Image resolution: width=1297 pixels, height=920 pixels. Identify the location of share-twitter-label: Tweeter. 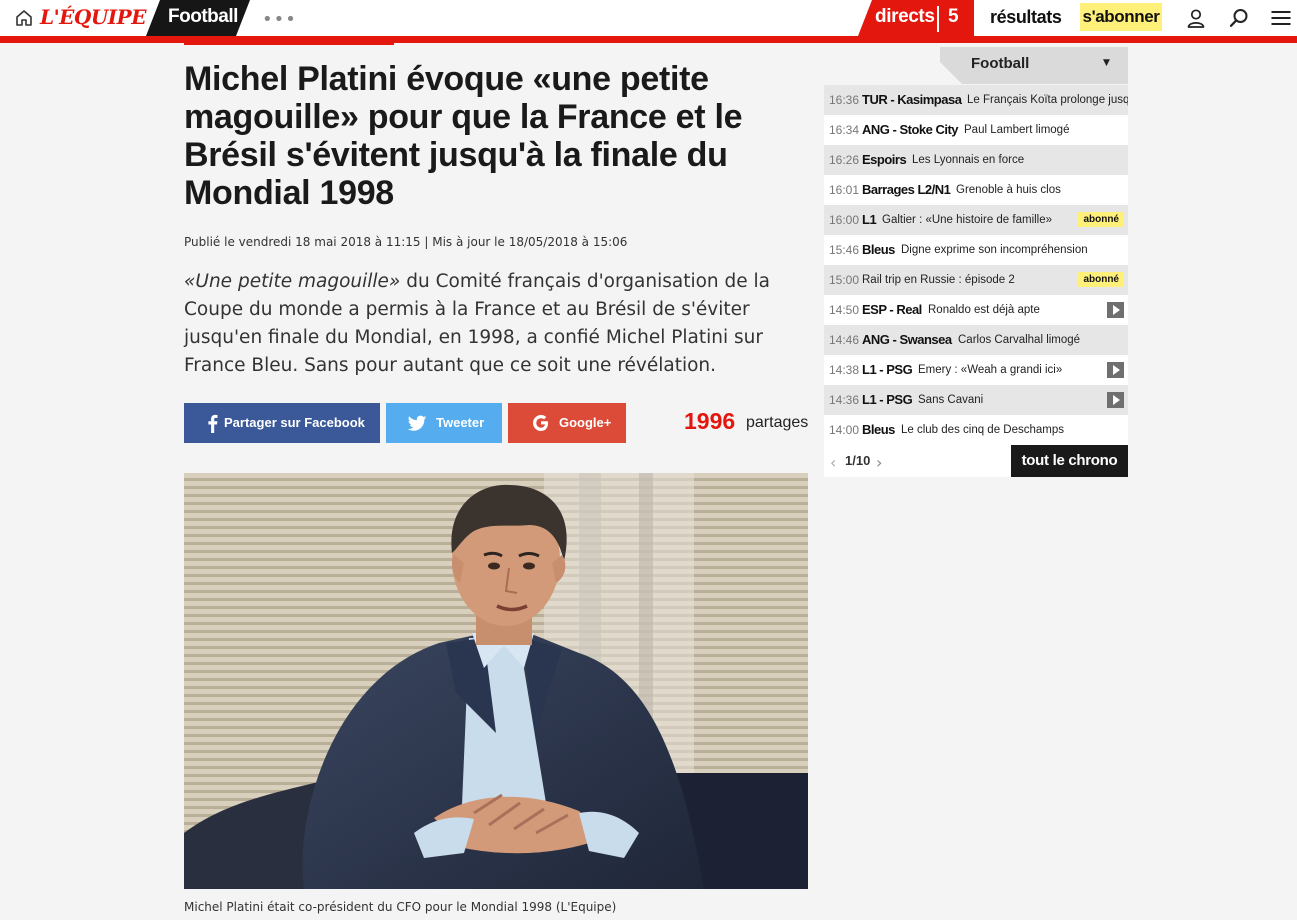
(460, 422).